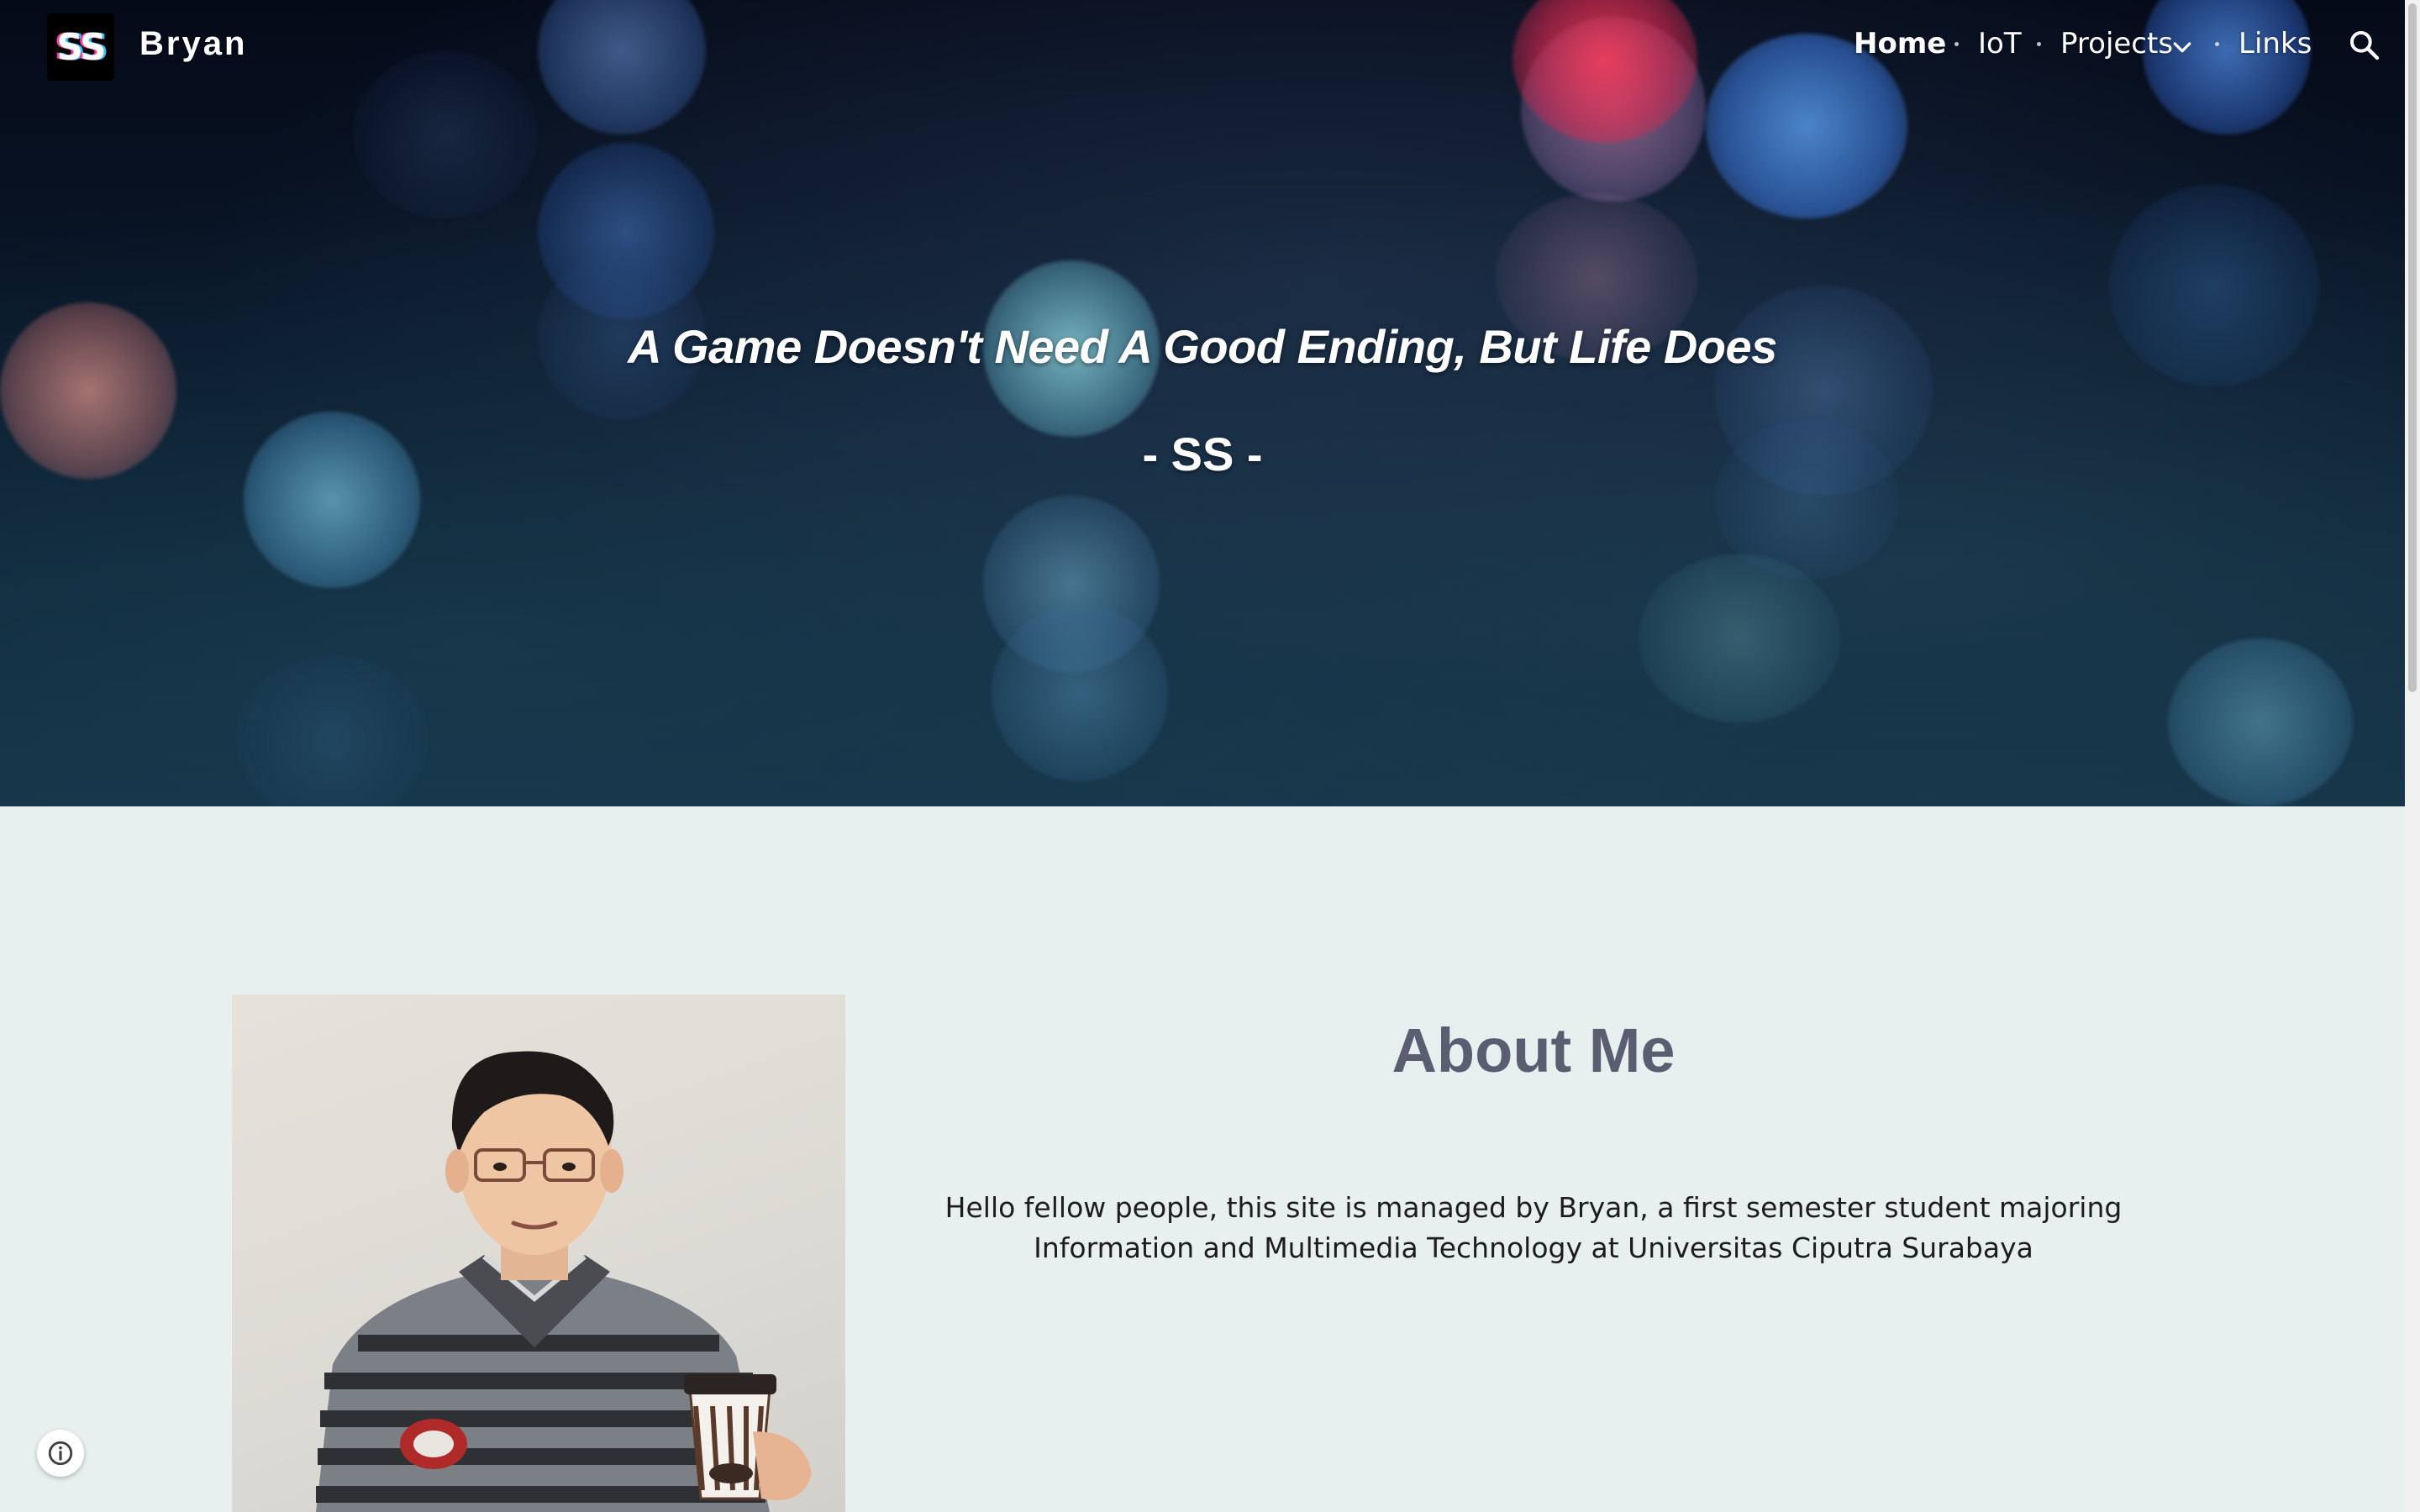 The width and height of the screenshot is (2420, 1512). I want to click on nav-item-links: Links, so click(2275, 43).